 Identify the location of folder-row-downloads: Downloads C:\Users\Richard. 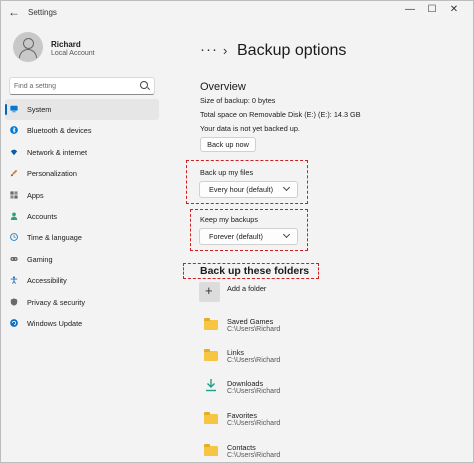
(330, 390).